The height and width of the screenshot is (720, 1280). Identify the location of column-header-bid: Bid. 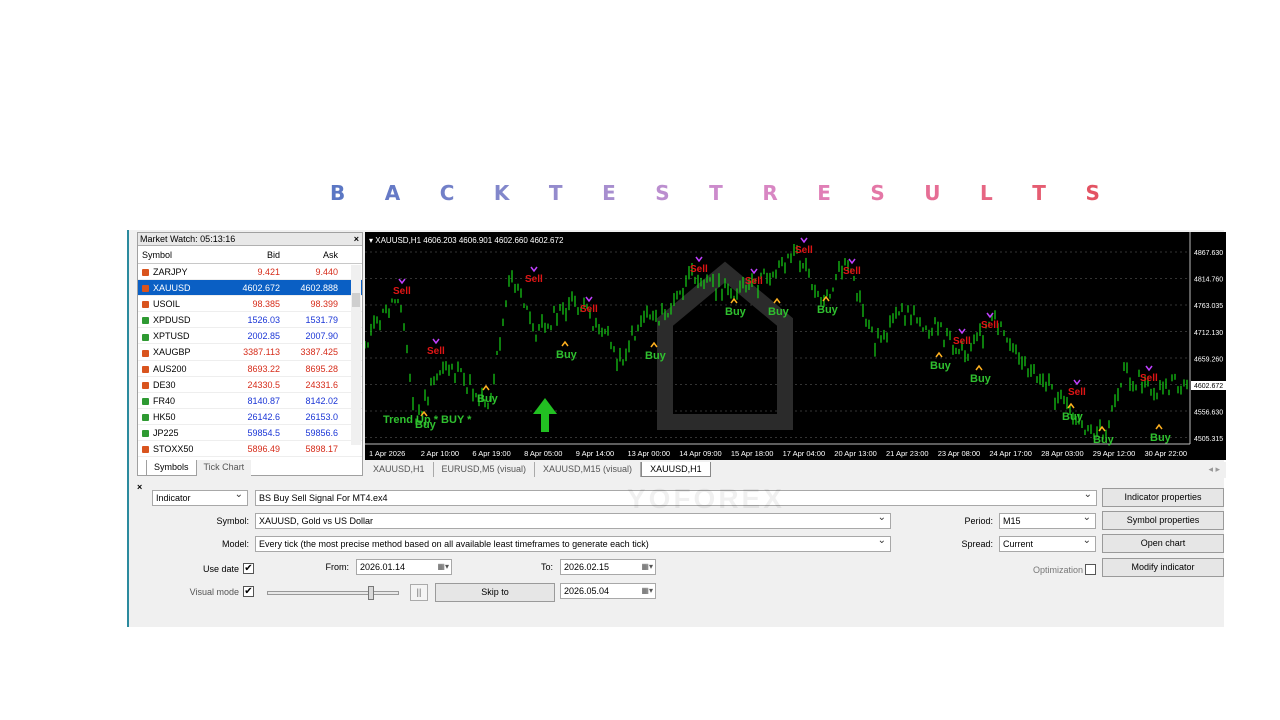
(255, 254).